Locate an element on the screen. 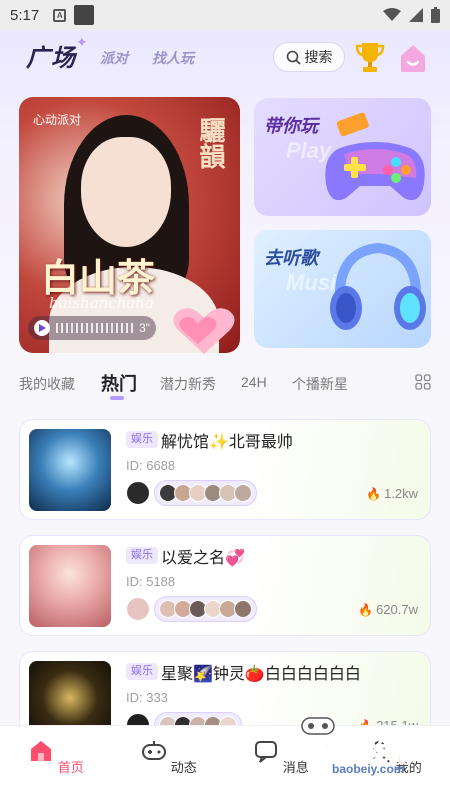 Image resolution: width=450 pixels, height=800 pixels. music-card-label: 去听歌 is located at coordinates (291, 258).